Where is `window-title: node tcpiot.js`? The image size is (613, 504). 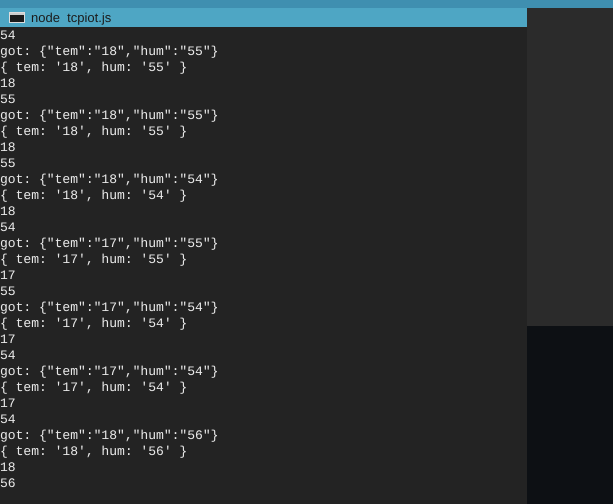
window-title: node tcpiot.js is located at coordinates (71, 17).